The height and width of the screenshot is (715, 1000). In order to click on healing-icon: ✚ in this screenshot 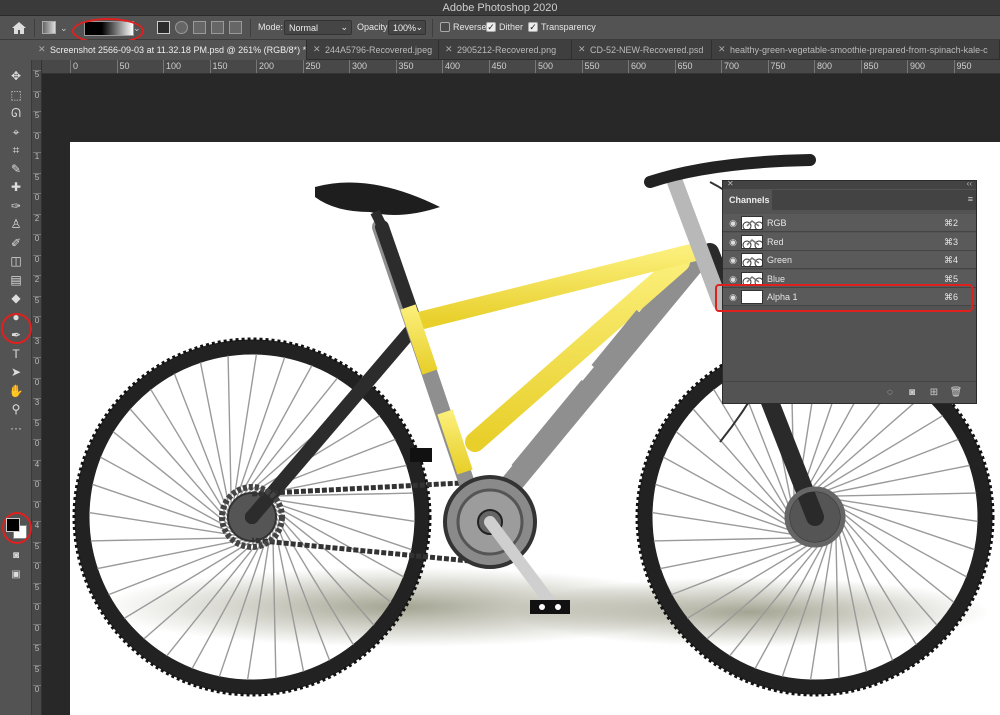, I will do `click(16, 187)`.